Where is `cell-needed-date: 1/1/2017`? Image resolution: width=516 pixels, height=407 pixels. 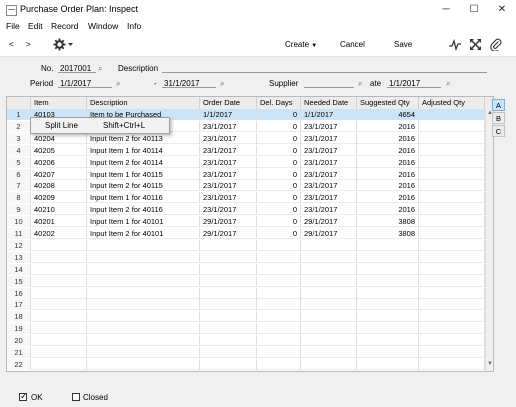
cell-needed-date: 1/1/2017 is located at coordinates (329, 114).